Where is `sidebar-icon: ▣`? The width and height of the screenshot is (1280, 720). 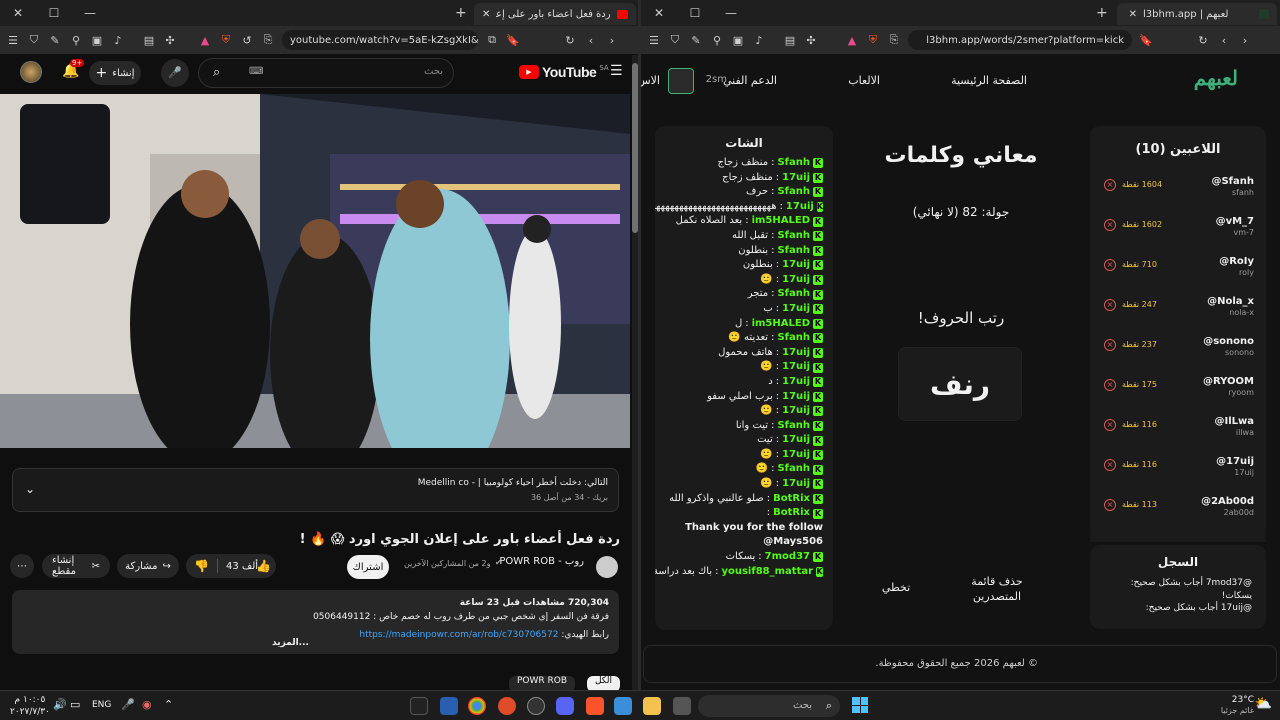
sidebar-icon: ▣ is located at coordinates (97, 40).